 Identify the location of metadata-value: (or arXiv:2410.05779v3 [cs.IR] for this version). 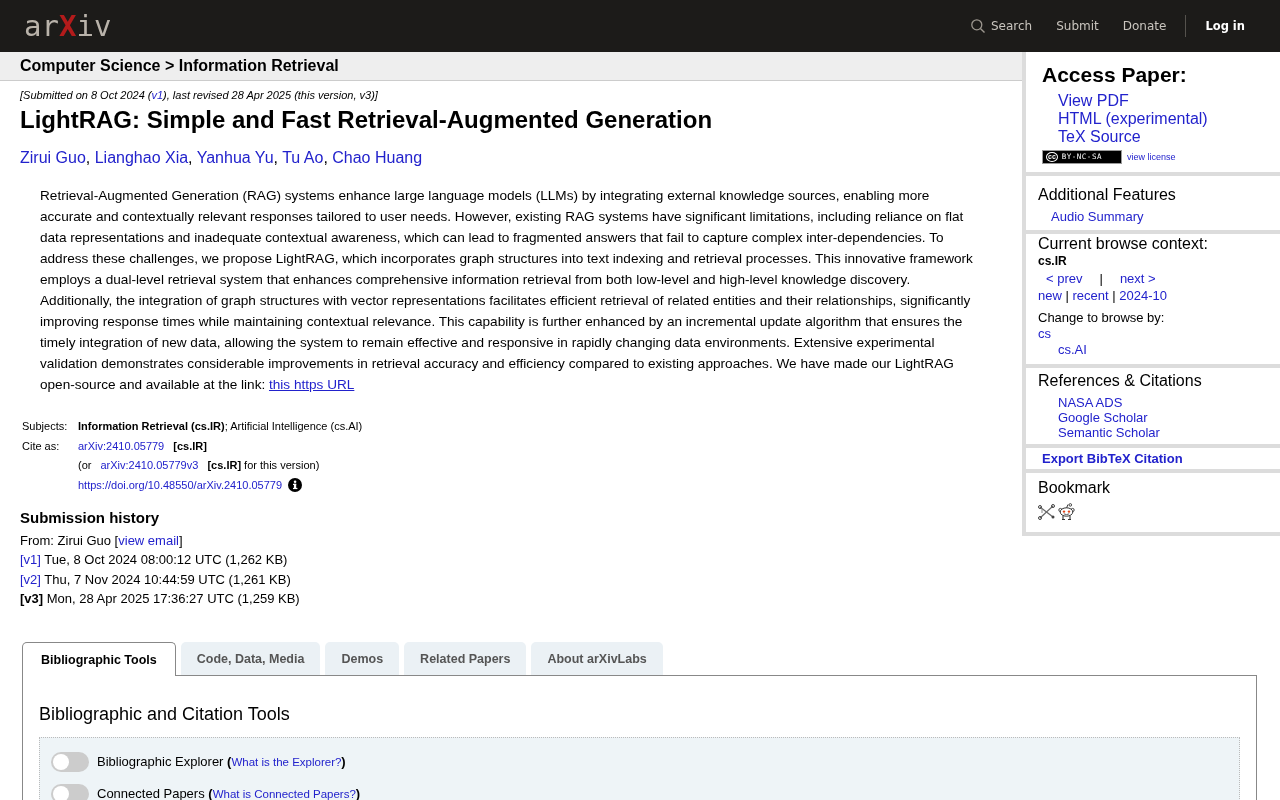
(199, 466).